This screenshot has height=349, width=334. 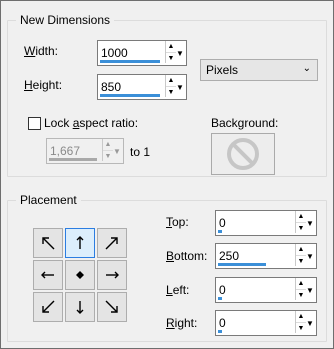 What do you see at coordinates (310, 256) in the screenshot?
I see `bottom-dropdown-button: ▼` at bounding box center [310, 256].